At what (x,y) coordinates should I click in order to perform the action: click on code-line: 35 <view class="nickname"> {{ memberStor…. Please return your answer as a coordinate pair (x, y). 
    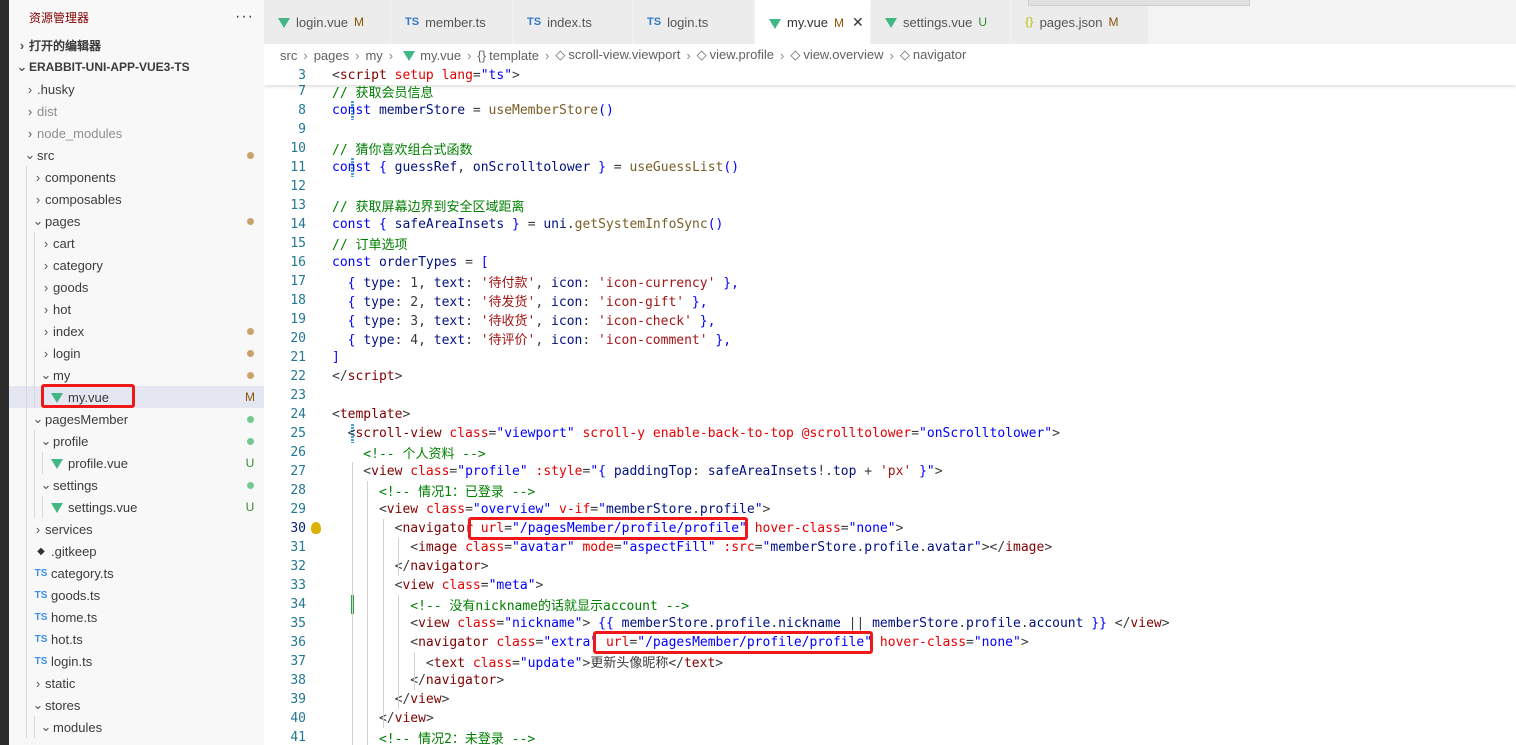
    Looking at the image, I should click on (890, 623).